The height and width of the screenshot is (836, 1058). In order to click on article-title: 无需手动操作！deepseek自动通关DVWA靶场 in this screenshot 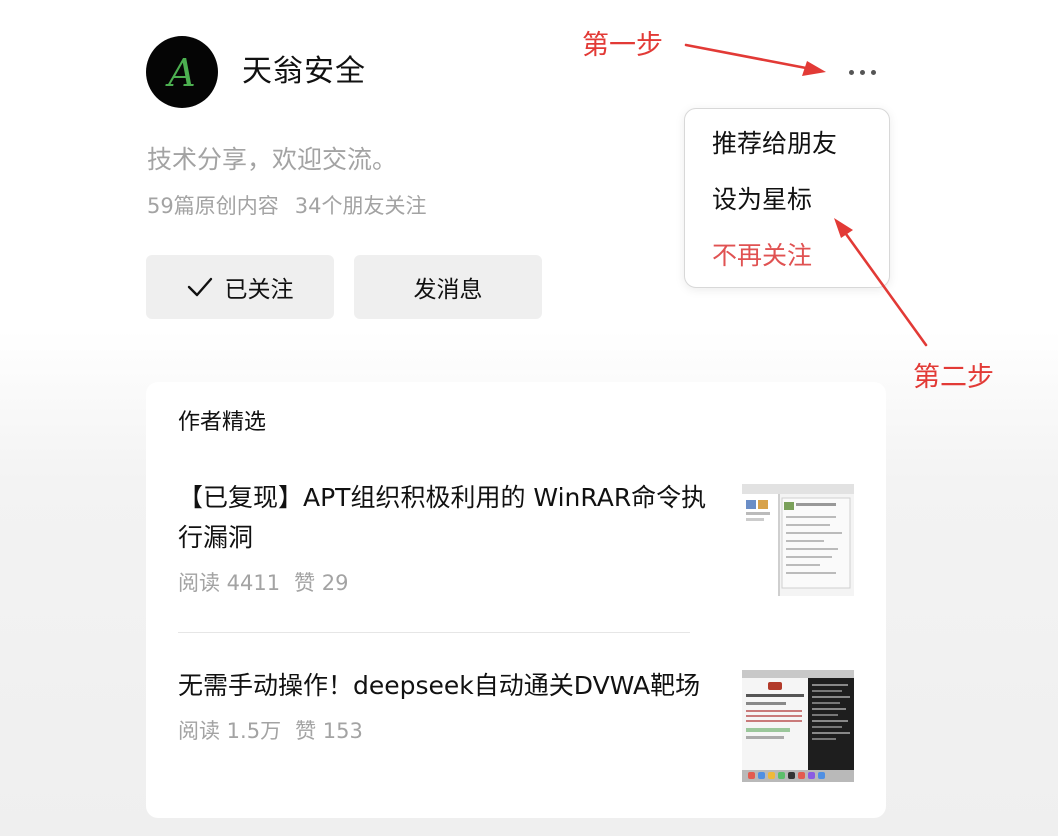, I will do `click(439, 685)`.